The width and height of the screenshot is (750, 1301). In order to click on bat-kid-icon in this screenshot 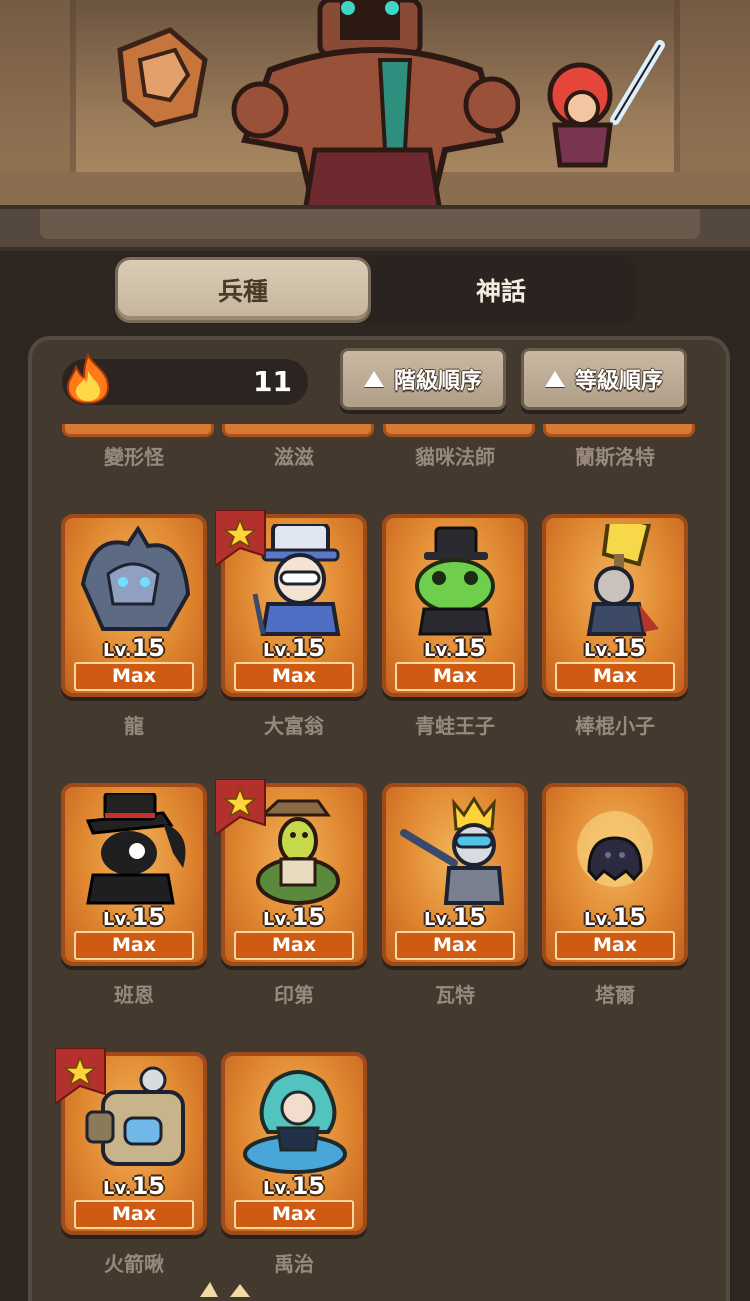, I will do `click(622, 580)`.